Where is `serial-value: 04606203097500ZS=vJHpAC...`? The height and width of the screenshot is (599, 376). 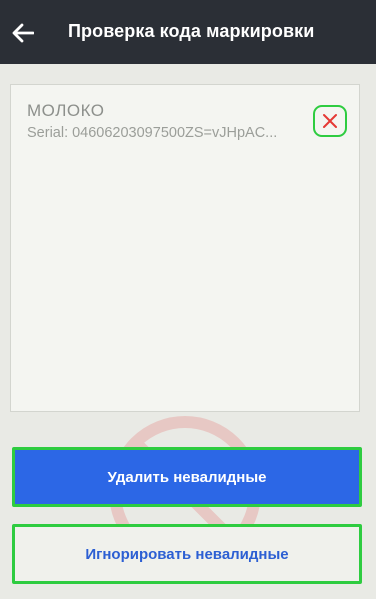
serial-value: 04606203097500ZS=vJHpAC... is located at coordinates (175, 133).